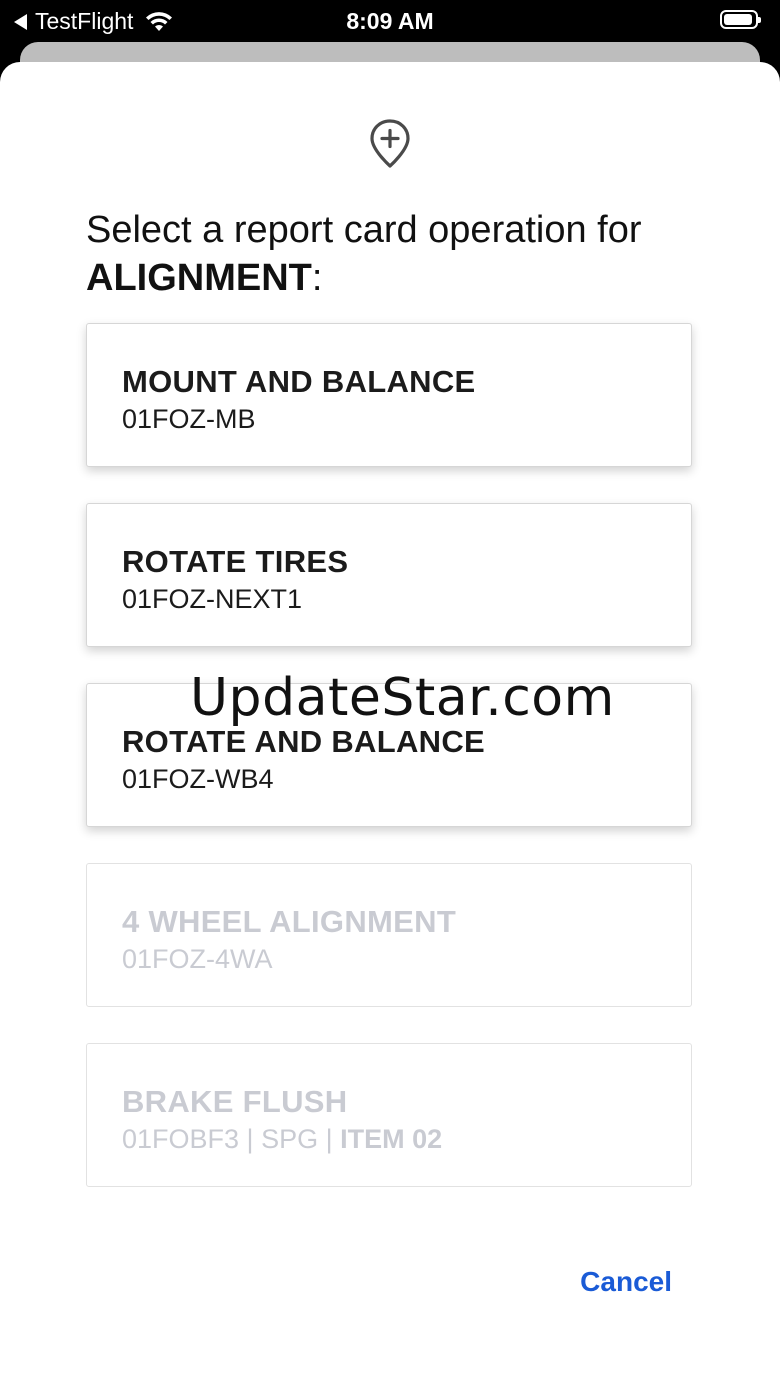 The height and width of the screenshot is (1387, 780). I want to click on cancel-button: Cancel, so click(626, 1282).